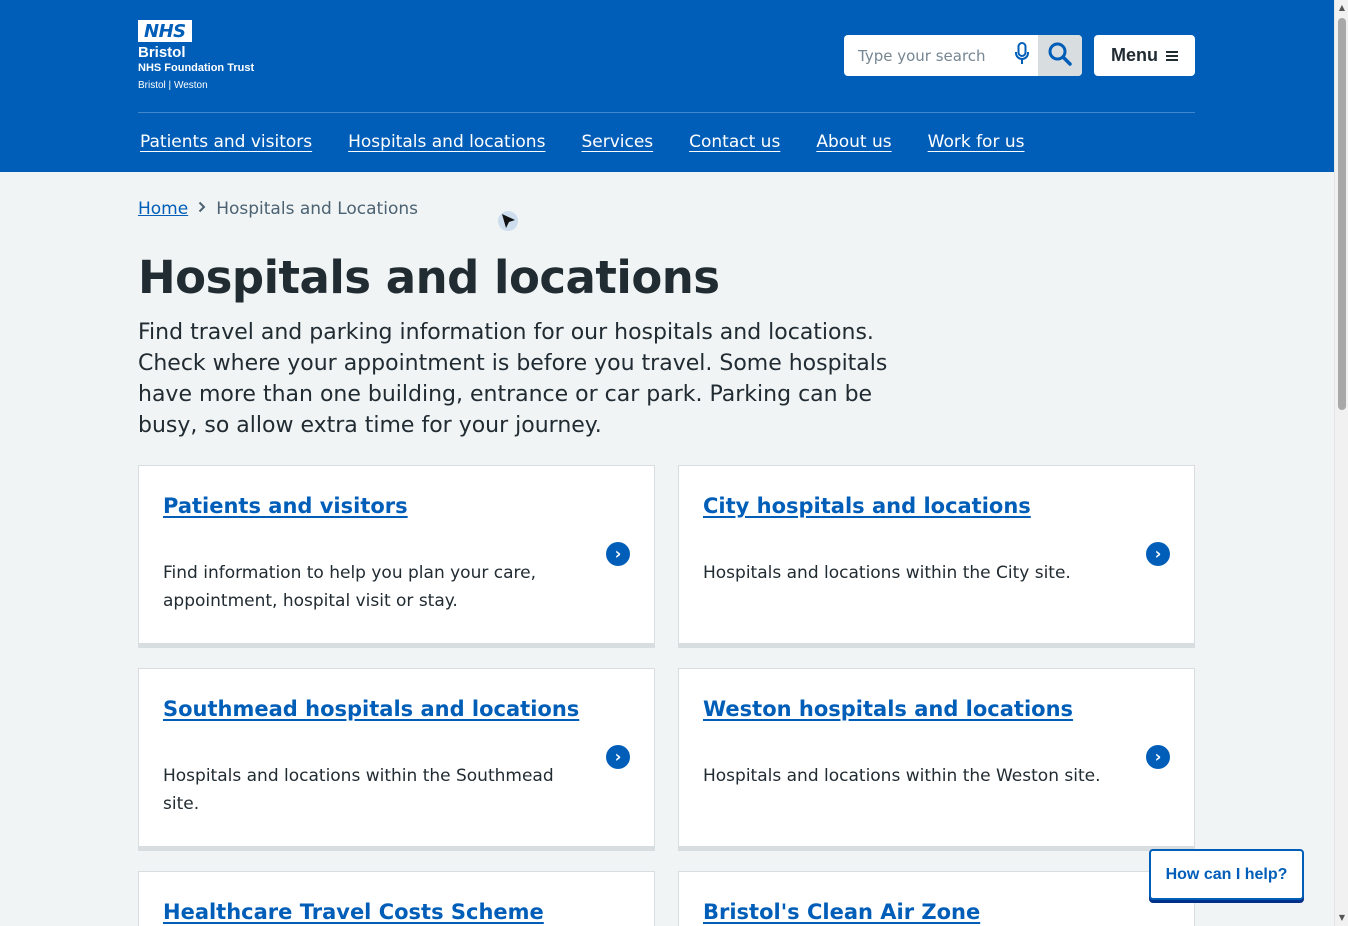  What do you see at coordinates (853, 142) in the screenshot?
I see `nav-about-us: About us` at bounding box center [853, 142].